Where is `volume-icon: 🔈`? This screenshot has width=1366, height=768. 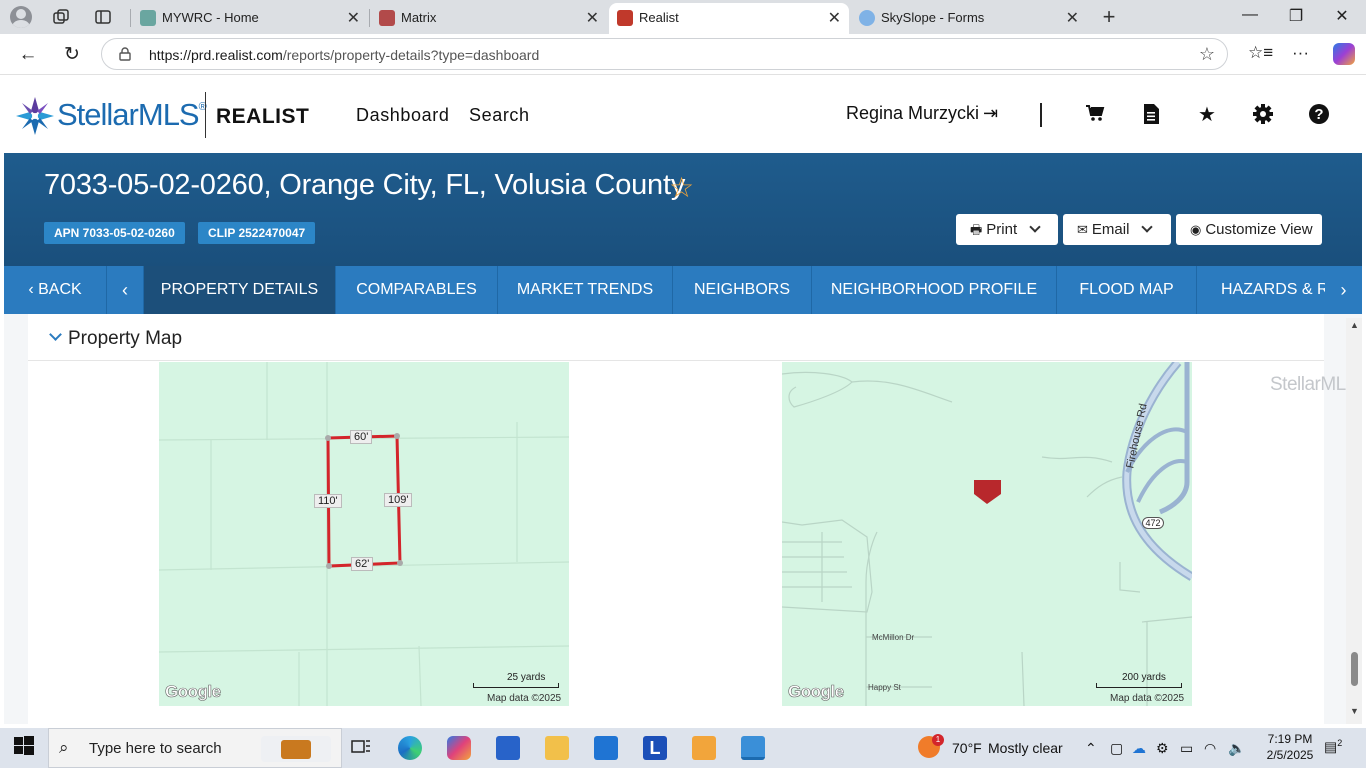
volume-icon: 🔈 is located at coordinates (1236, 748).